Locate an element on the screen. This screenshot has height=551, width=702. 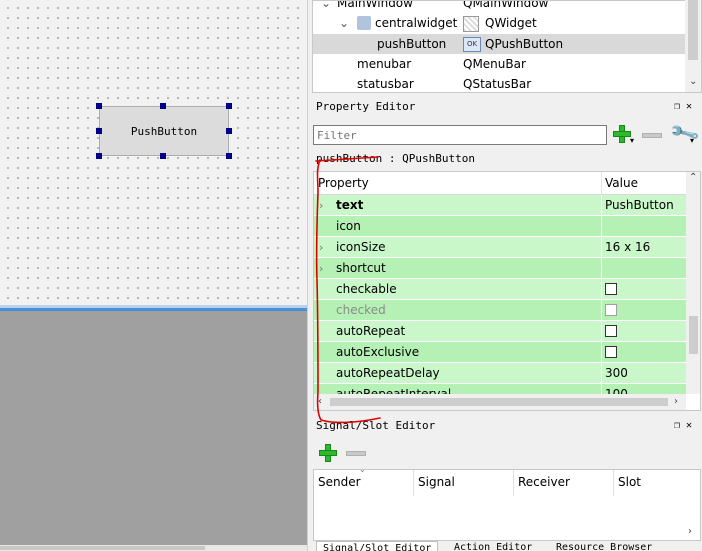
property-vscrollbar: ⌃ is located at coordinates (693, 283).